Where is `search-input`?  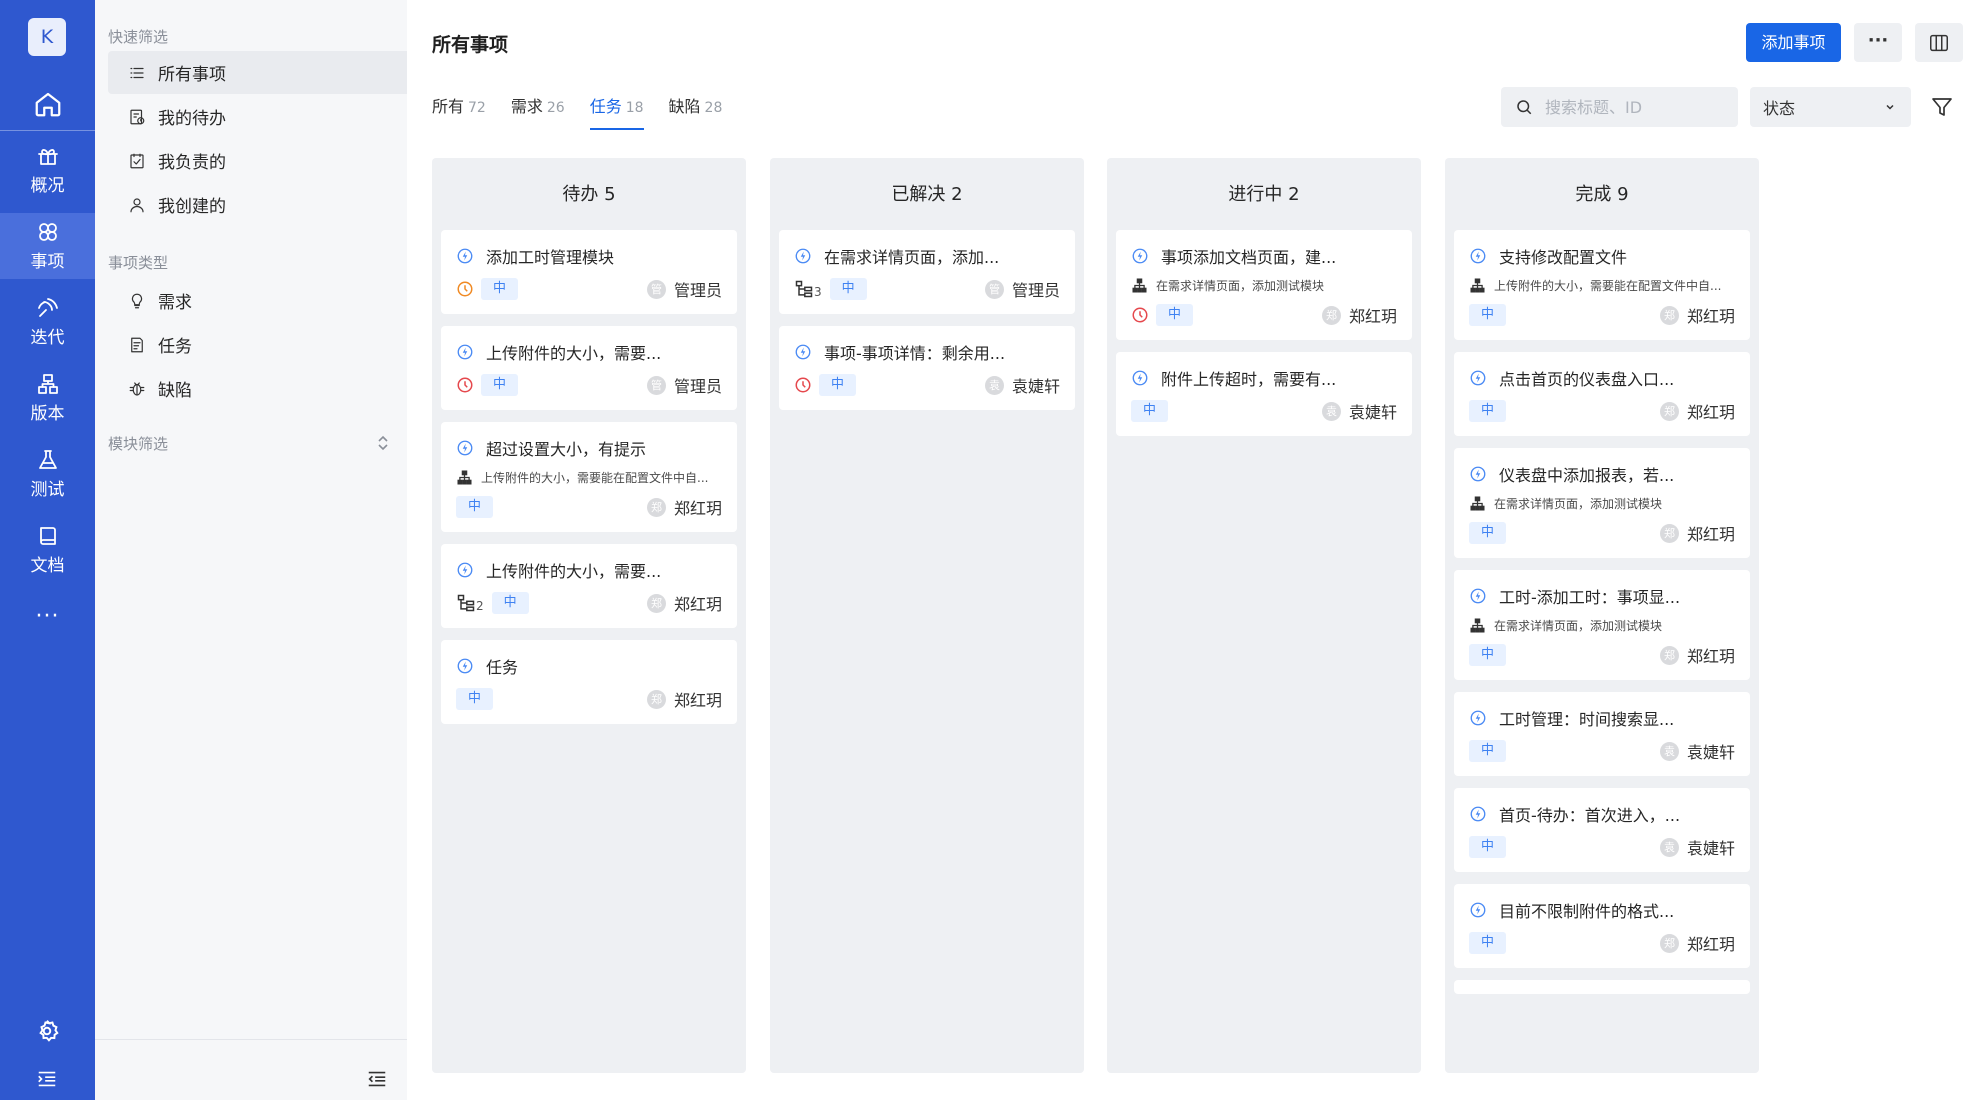 search-input is located at coordinates (1630, 107).